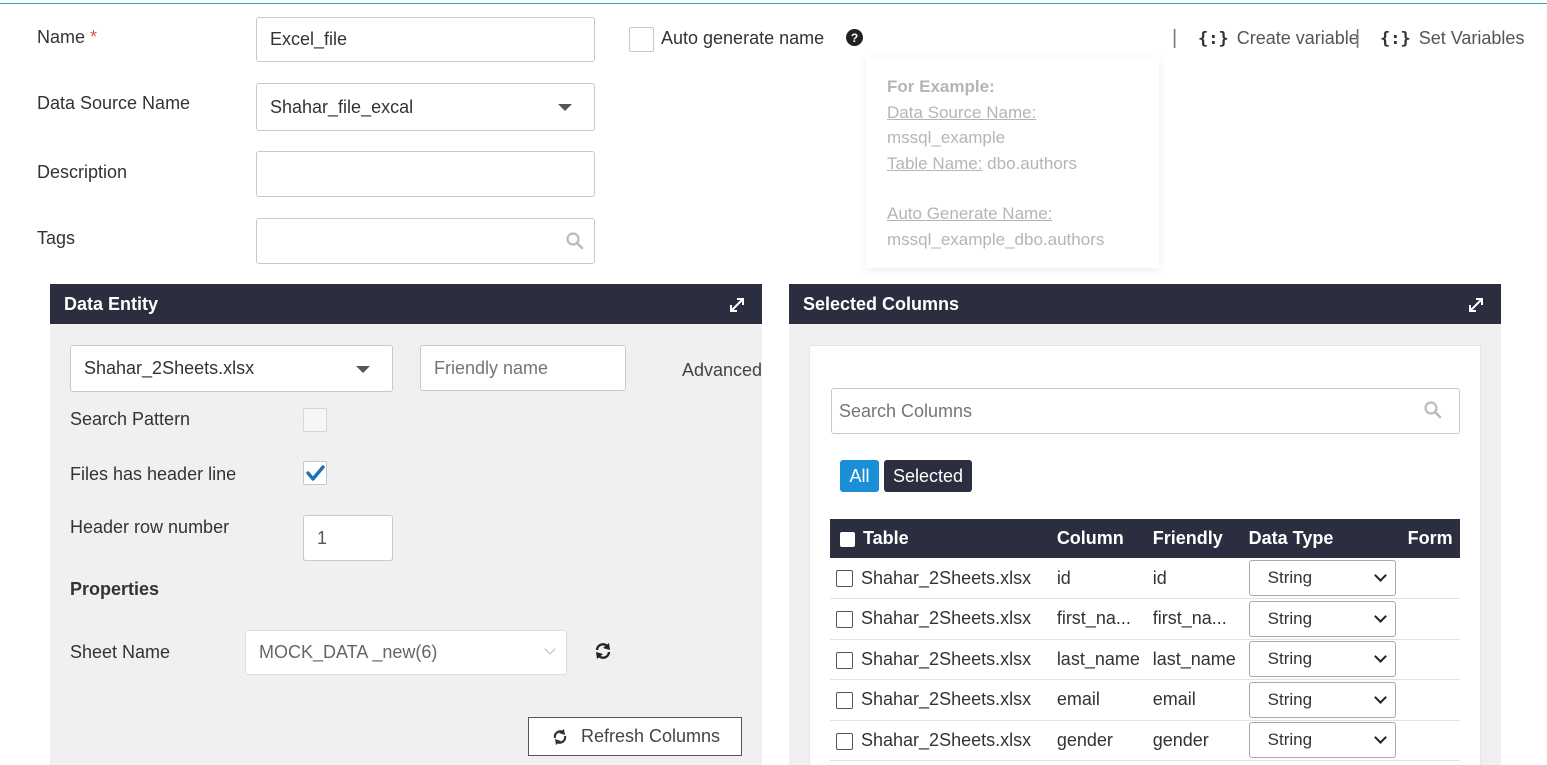 The height and width of the screenshot is (765, 1547). Describe the element at coordinates (773, 3) in the screenshot. I see `top-accent-line` at that location.